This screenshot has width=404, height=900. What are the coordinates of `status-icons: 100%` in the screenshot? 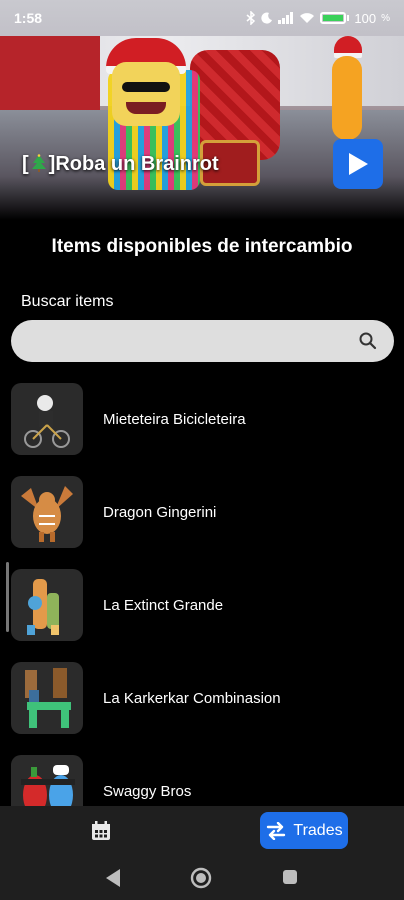 It's located at (318, 18).